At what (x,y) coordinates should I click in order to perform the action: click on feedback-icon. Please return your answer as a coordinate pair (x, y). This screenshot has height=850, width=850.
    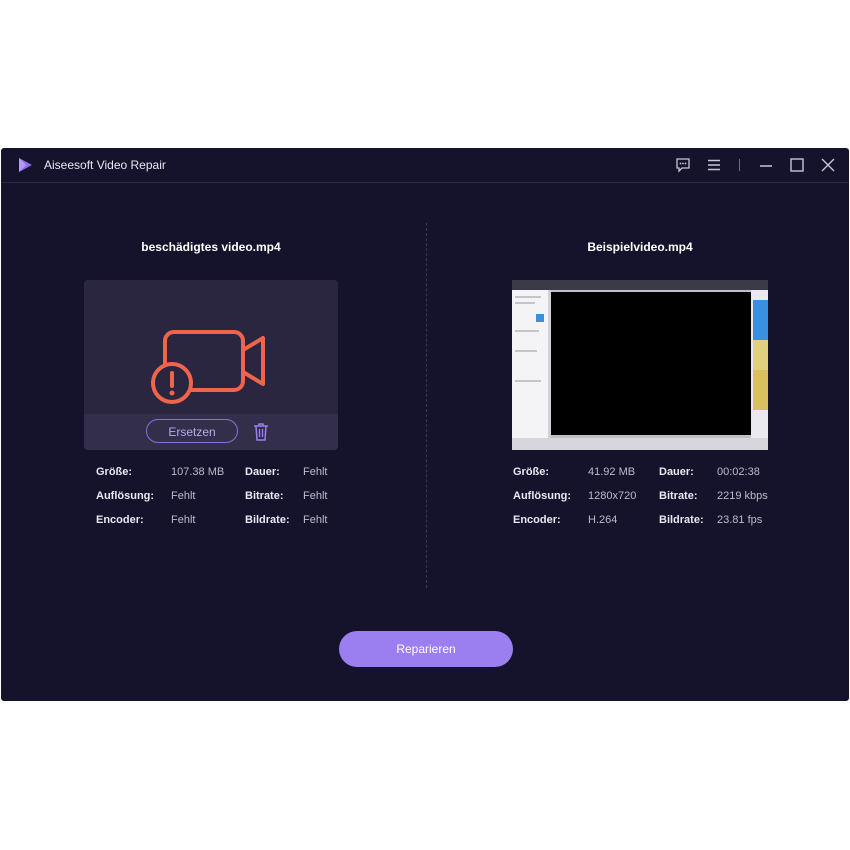
    Looking at the image, I should click on (683, 165).